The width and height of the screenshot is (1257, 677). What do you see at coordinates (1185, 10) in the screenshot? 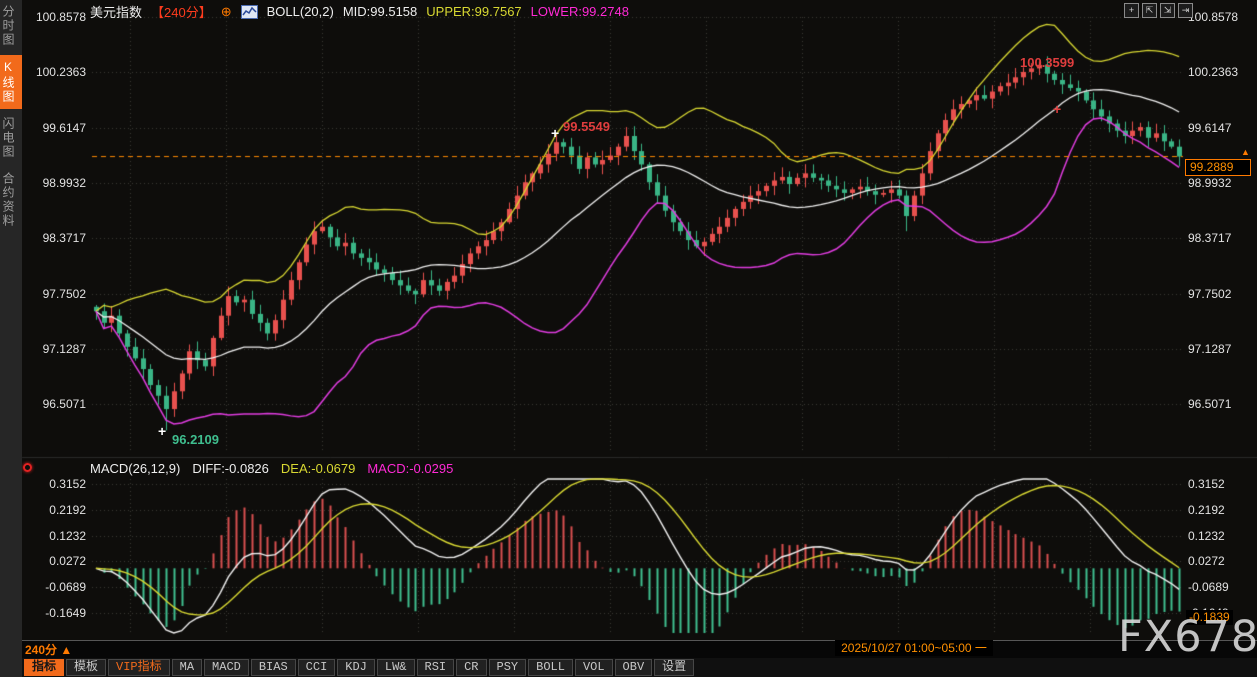
I see `expand-right-icon: ⇥` at bounding box center [1185, 10].